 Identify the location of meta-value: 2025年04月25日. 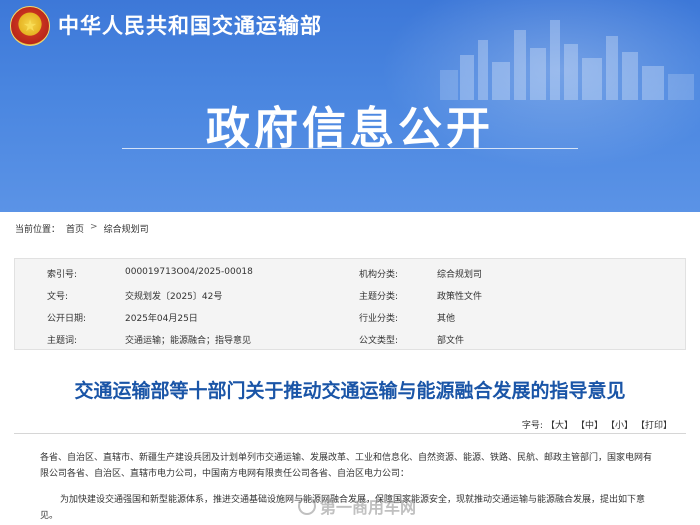
(161, 319).